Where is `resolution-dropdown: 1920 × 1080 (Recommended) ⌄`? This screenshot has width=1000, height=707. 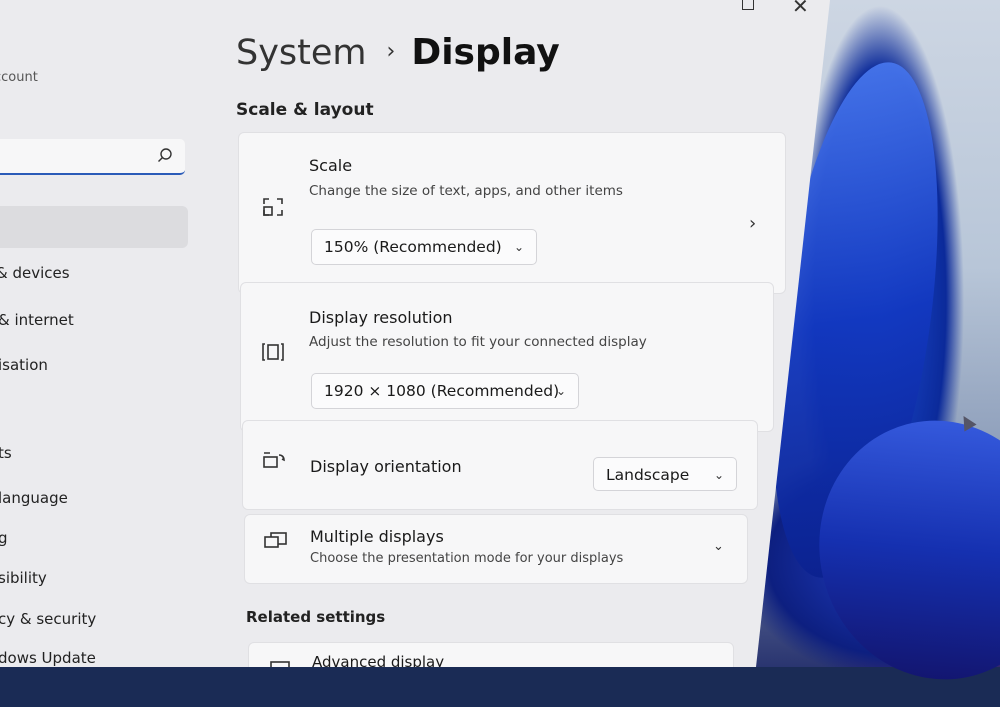 resolution-dropdown: 1920 × 1080 (Recommended) ⌄ is located at coordinates (445, 391).